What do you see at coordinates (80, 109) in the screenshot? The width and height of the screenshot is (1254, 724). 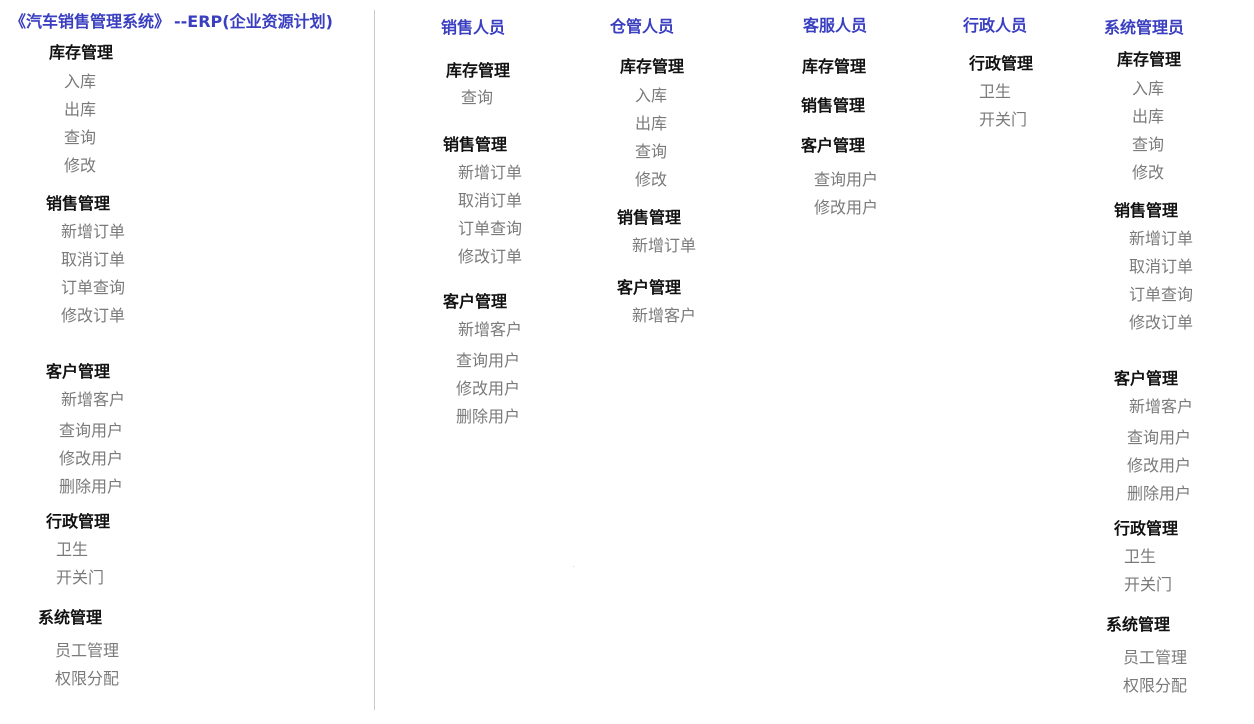 I see `overview-inventory-item: 出库` at bounding box center [80, 109].